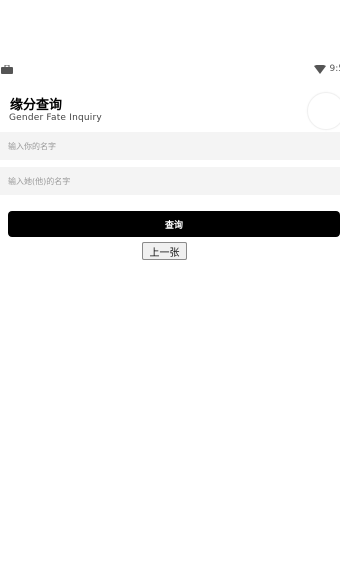 This screenshot has height=578, width=340. What do you see at coordinates (334, 69) in the screenshot?
I see `status-time: 9:5` at bounding box center [334, 69].